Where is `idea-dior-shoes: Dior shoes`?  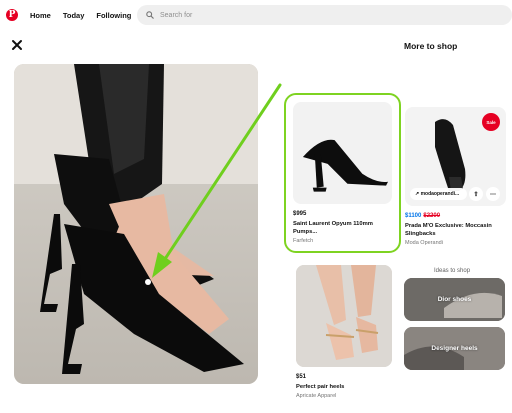
idea-dior-shoes: Dior shoes is located at coordinates (454, 299).